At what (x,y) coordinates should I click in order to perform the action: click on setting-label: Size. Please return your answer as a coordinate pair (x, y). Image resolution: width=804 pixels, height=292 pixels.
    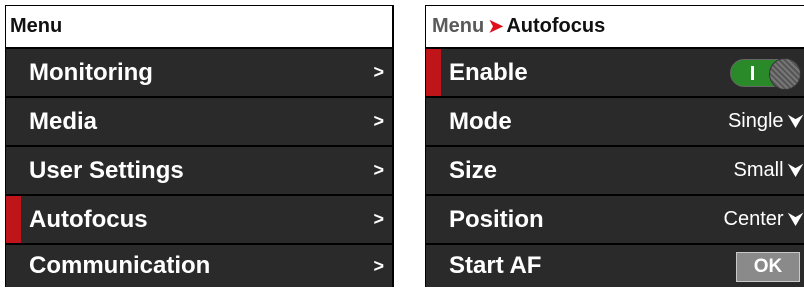
    Looking at the image, I should click on (473, 170).